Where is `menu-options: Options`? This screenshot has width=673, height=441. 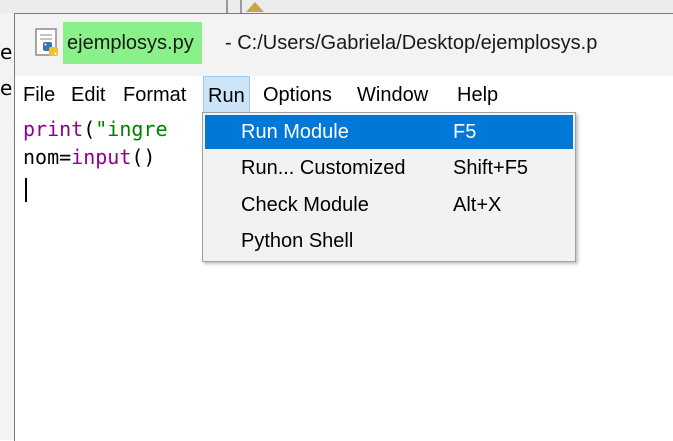
menu-options: Options is located at coordinates (297, 95).